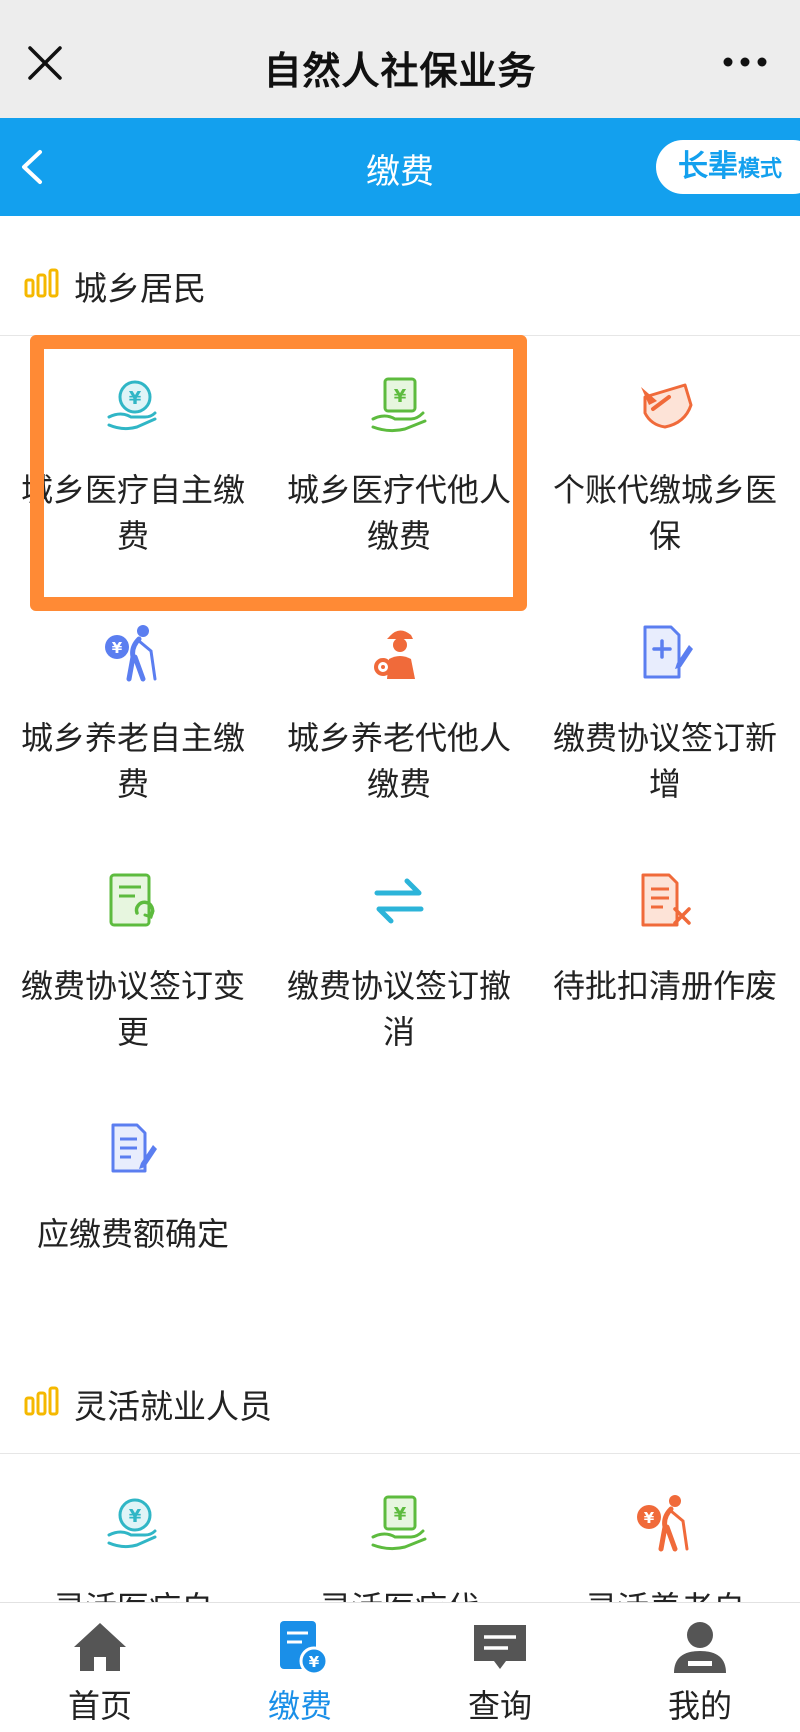  I want to click on service-item: ¥ 灵活医疗自, so click(133, 1530).